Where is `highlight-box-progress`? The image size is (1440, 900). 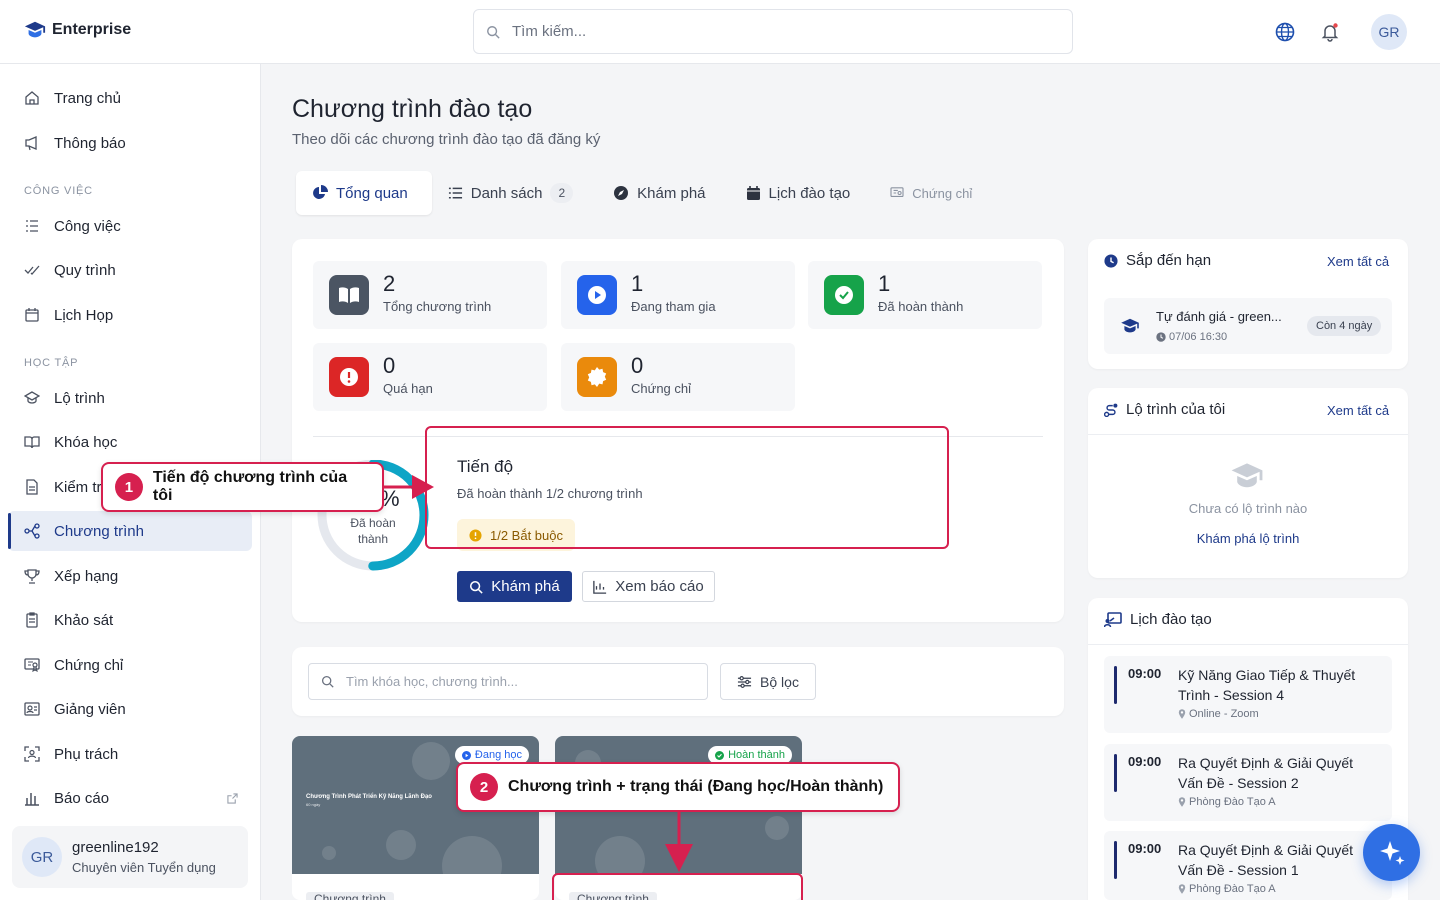 highlight-box-progress is located at coordinates (687, 487).